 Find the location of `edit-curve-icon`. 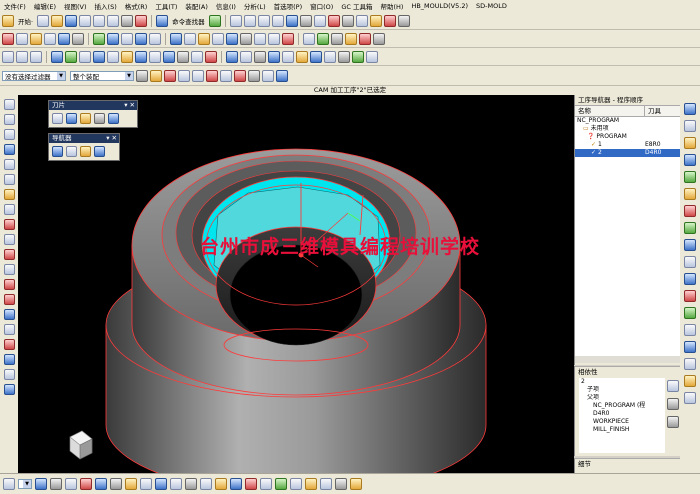

edit-curve-icon is located at coordinates (9, 299).